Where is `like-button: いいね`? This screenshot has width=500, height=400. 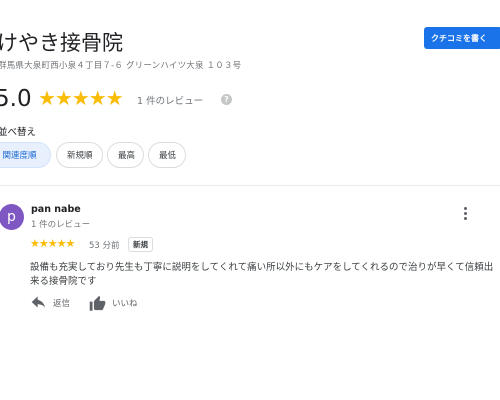
like-button: いいね is located at coordinates (113, 303).